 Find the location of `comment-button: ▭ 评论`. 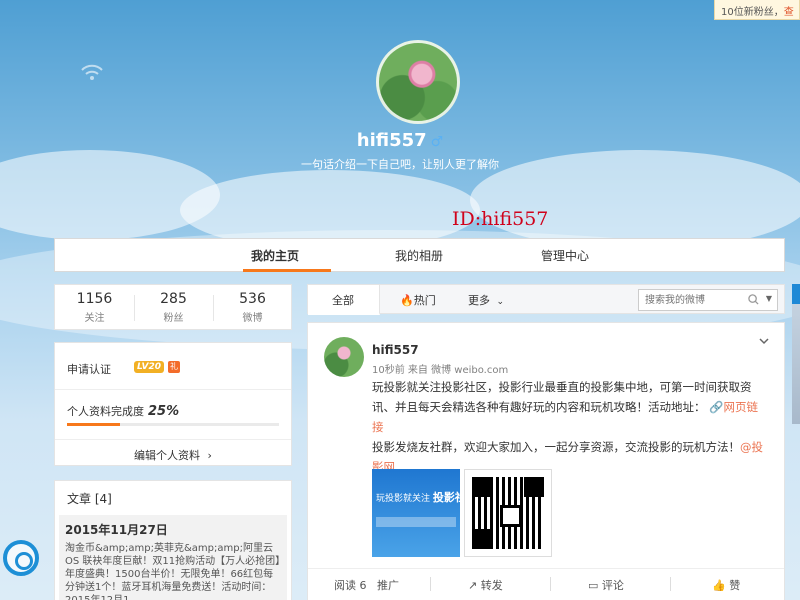

comment-button: ▭ 评论 is located at coordinates (606, 585).